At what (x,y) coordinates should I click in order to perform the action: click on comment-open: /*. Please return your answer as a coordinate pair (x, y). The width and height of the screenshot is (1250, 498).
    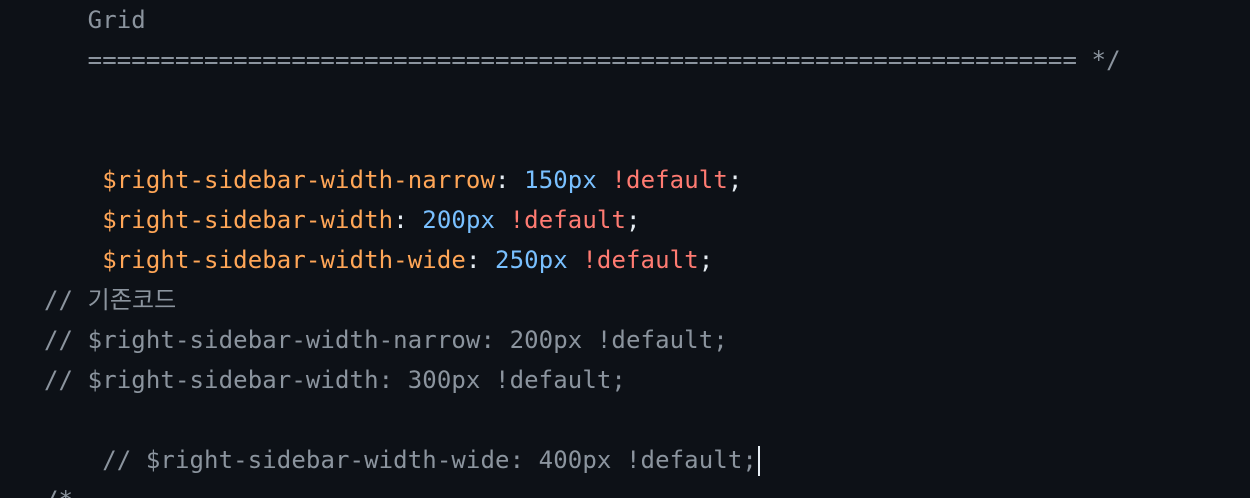
    Looking at the image, I should click on (58, 489).